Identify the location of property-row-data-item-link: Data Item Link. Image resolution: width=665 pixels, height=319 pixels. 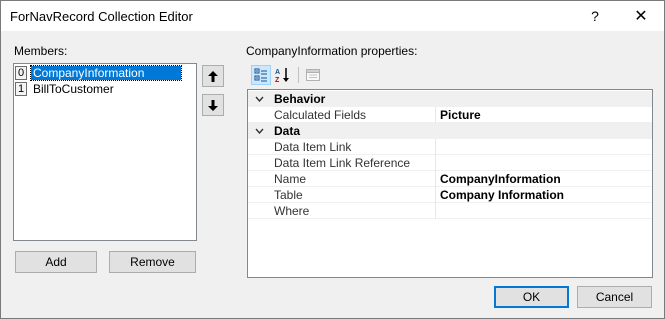
(450, 146).